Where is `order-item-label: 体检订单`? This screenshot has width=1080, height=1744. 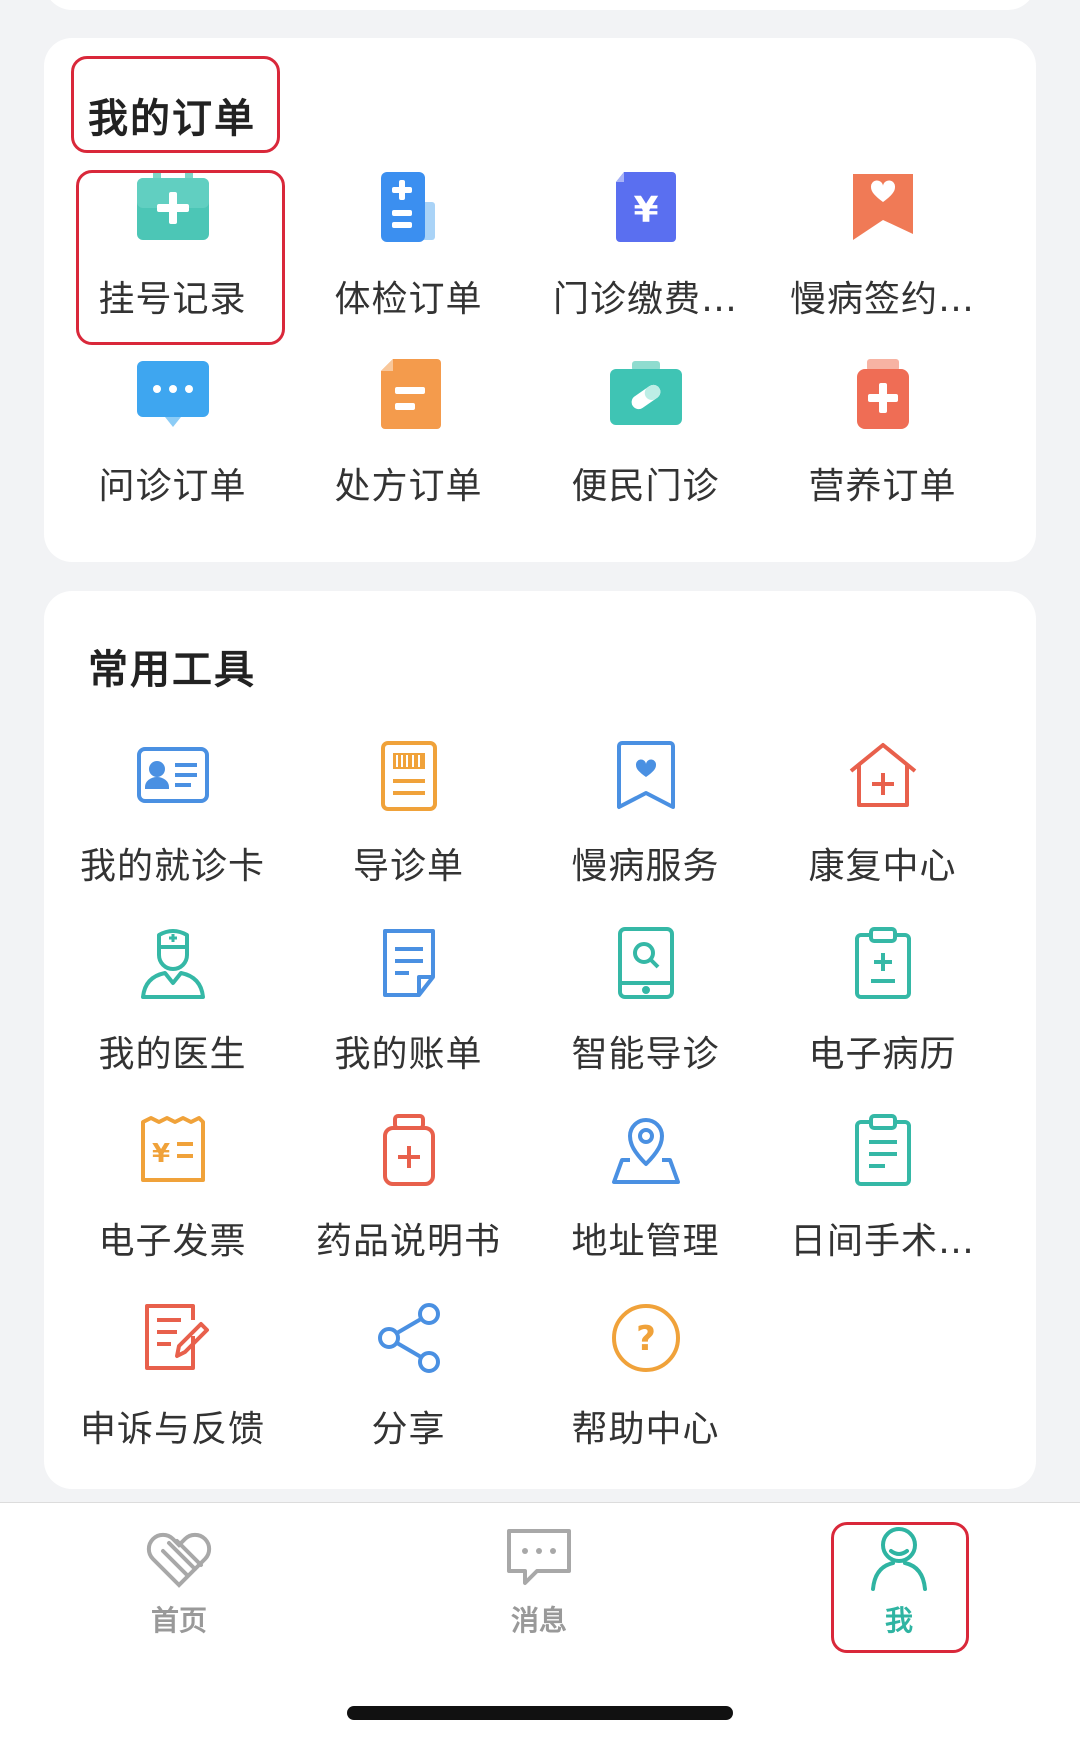 order-item-label: 体检订单 is located at coordinates (408, 299).